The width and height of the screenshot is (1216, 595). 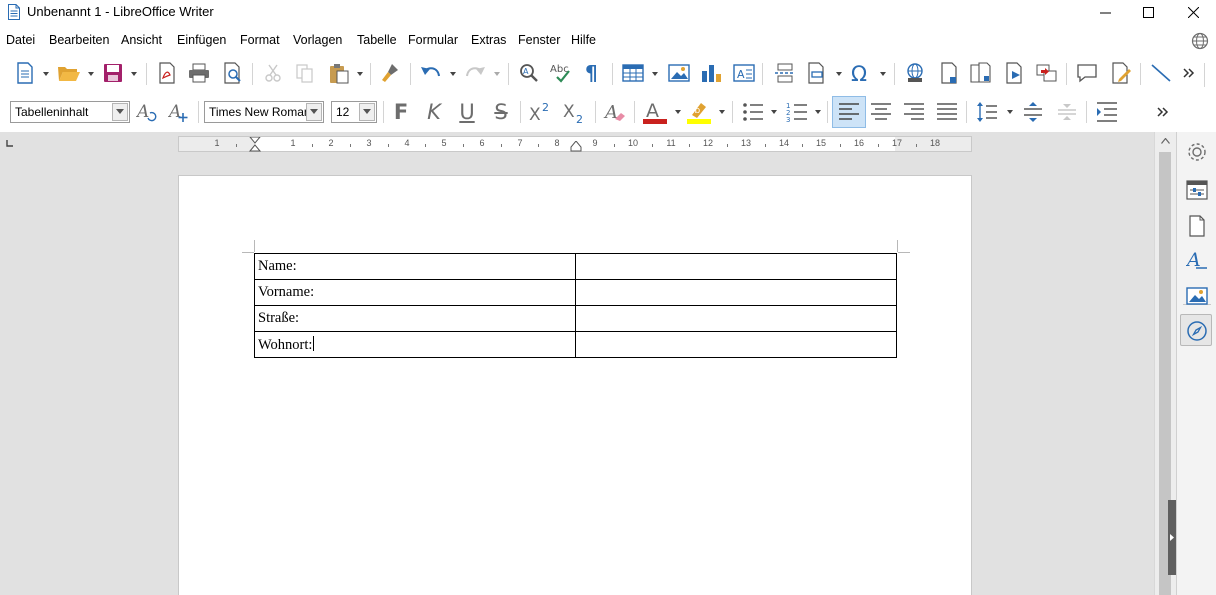 What do you see at coordinates (1197, 226) in the screenshot?
I see `sidebar-page-tab` at bounding box center [1197, 226].